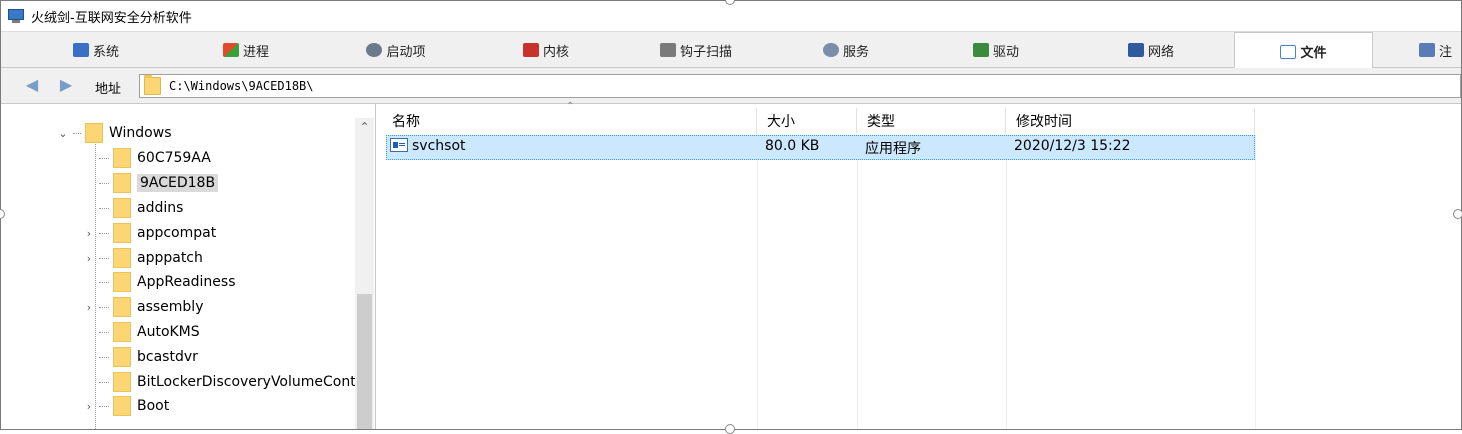 This screenshot has width=1462, height=434. I want to click on file-type-cell: 应用程序, so click(893, 149).